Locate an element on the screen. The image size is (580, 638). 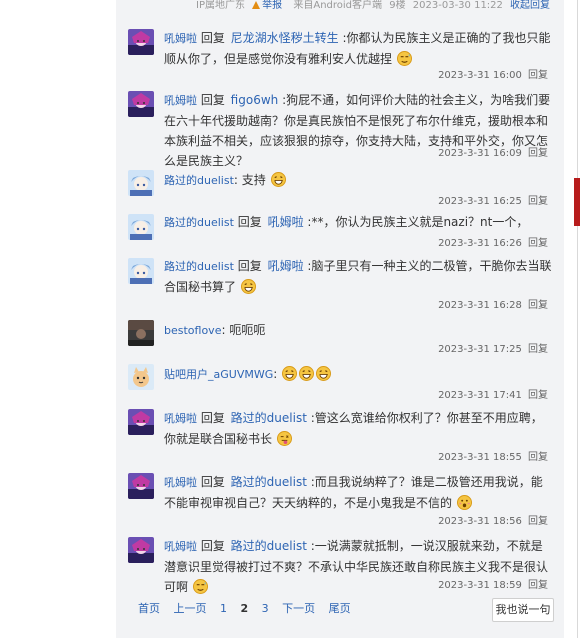
page-1-link: 1 is located at coordinates (223, 608).